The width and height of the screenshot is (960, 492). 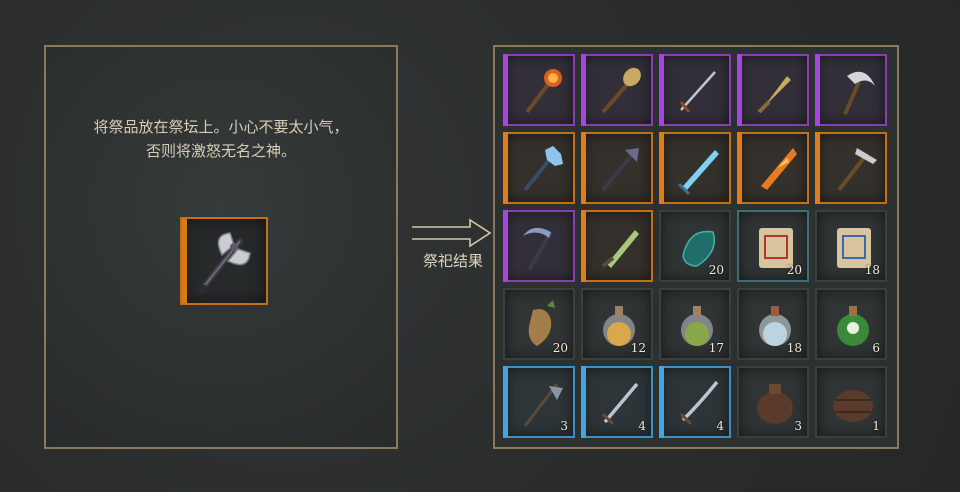 What do you see at coordinates (695, 324) in the screenshot?
I see `inventory-slot: 17` at bounding box center [695, 324].